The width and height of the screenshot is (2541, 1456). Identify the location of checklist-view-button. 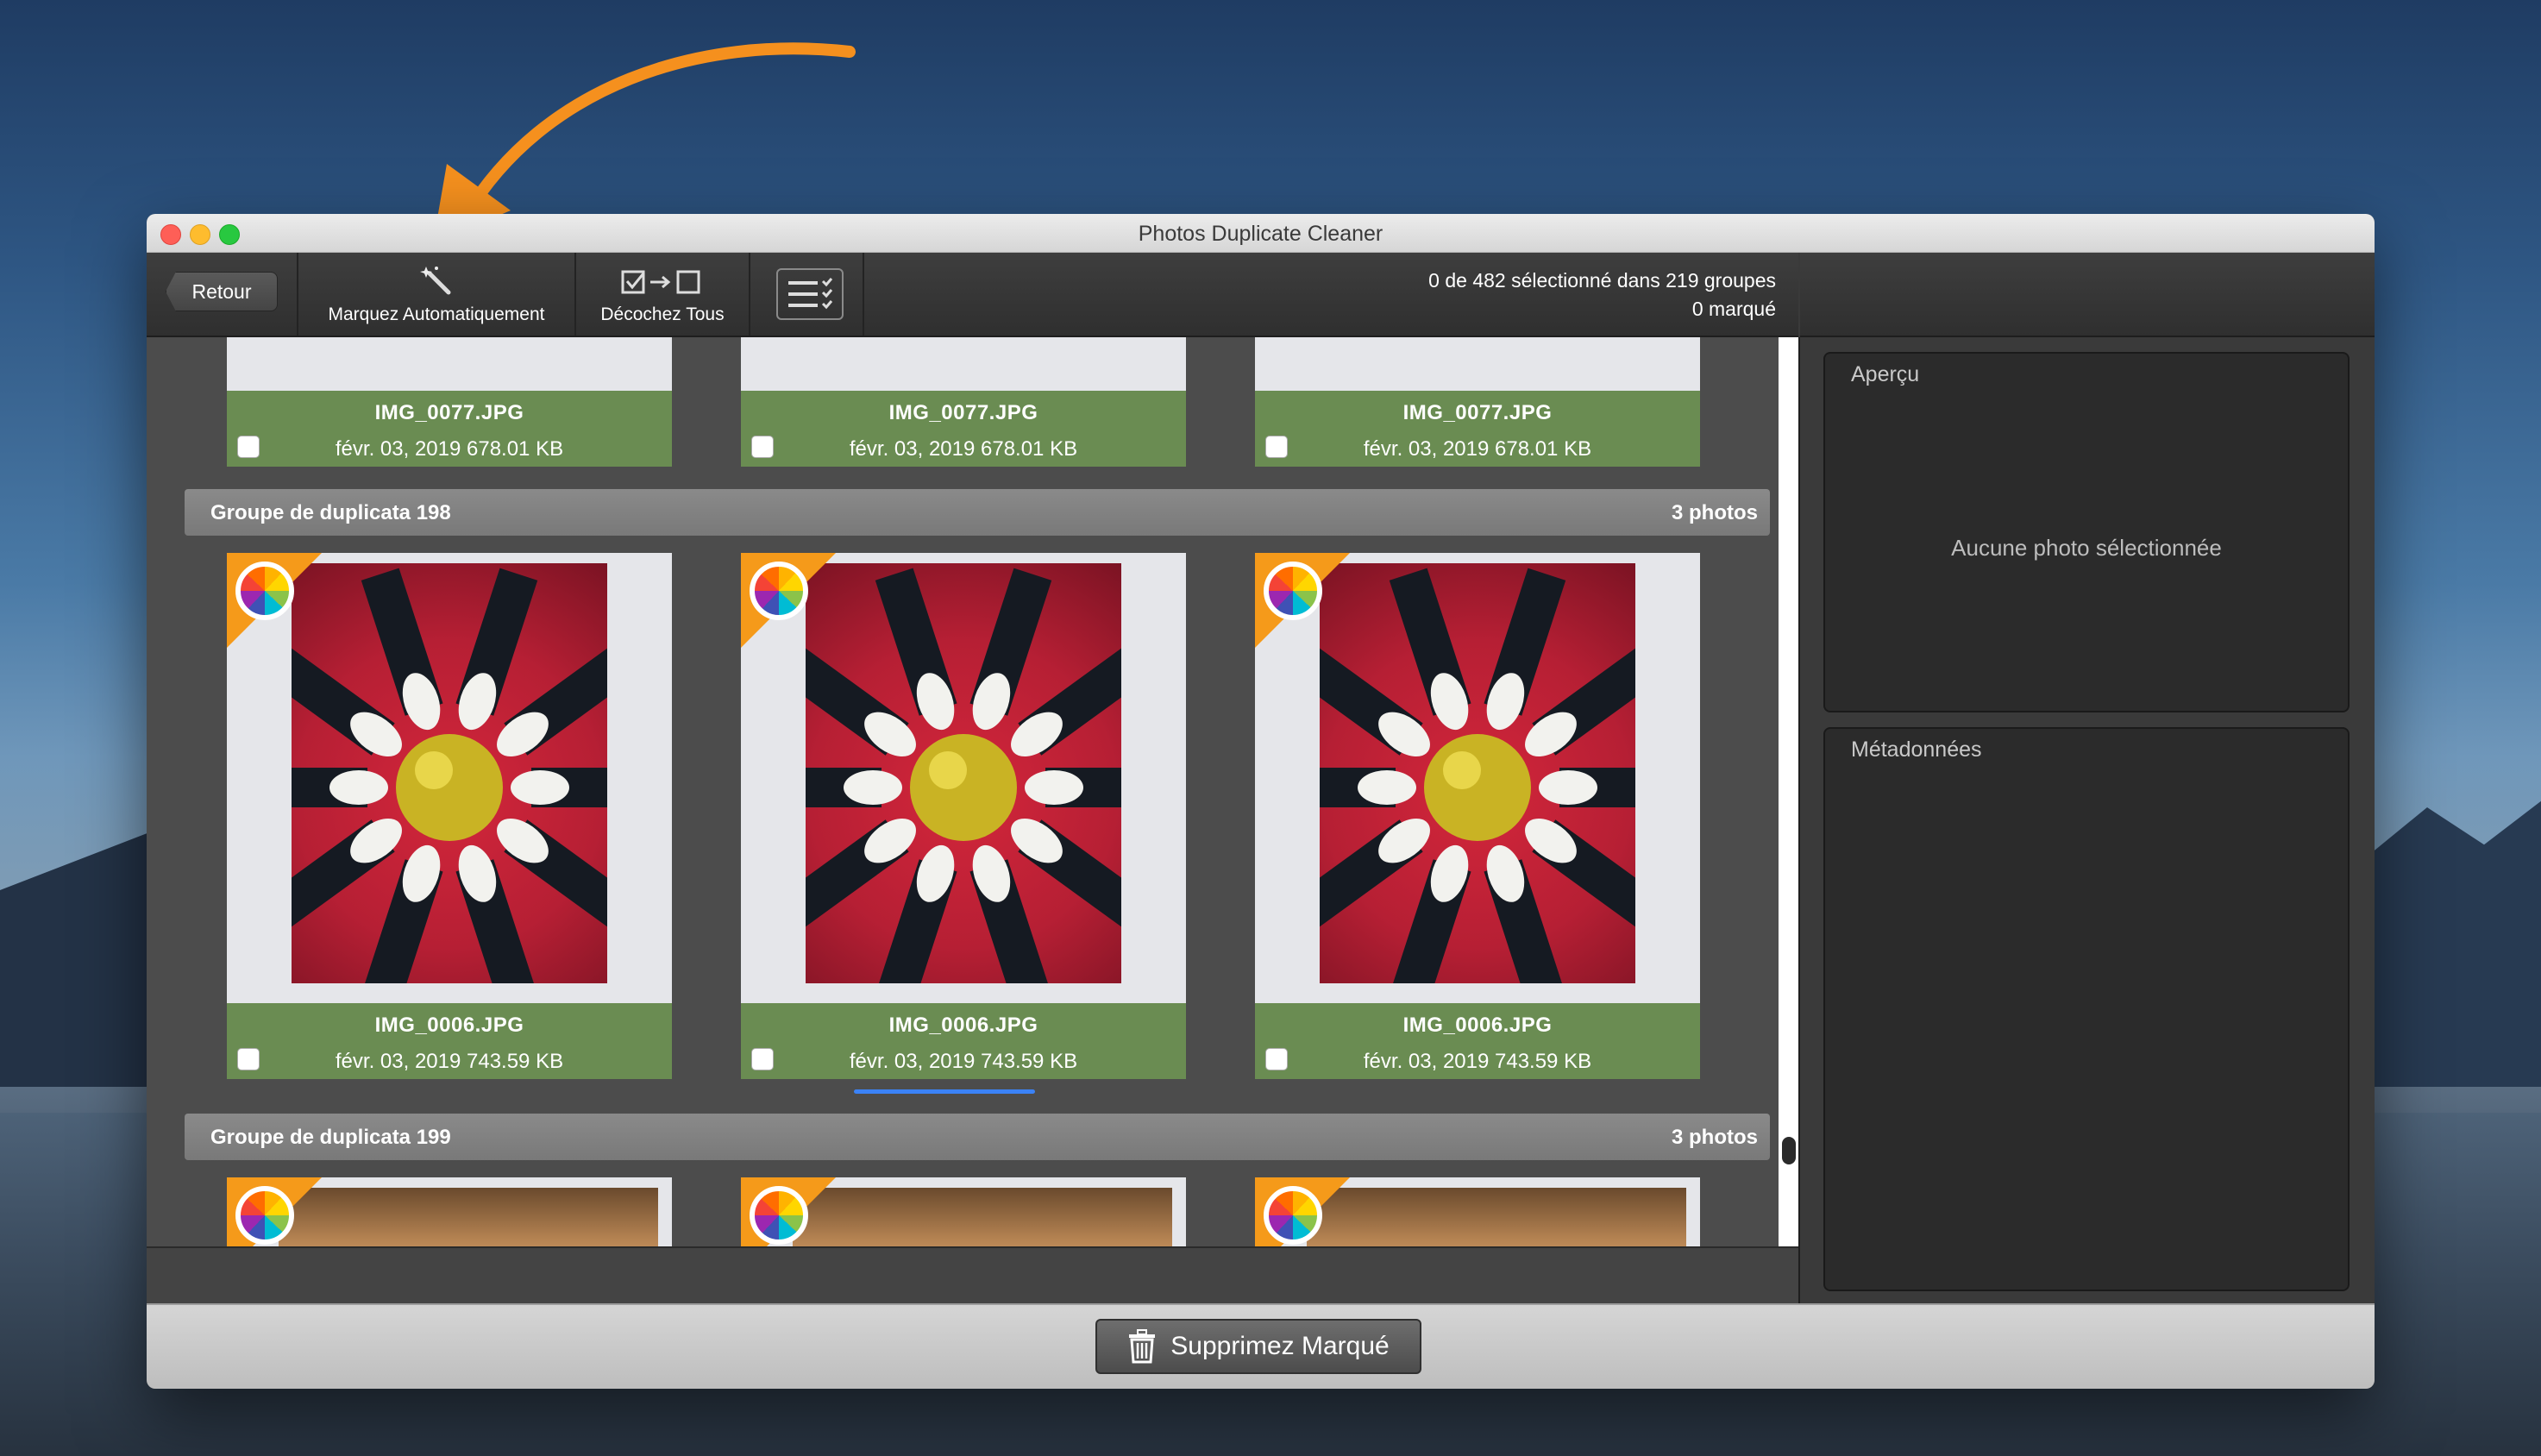
(810, 294).